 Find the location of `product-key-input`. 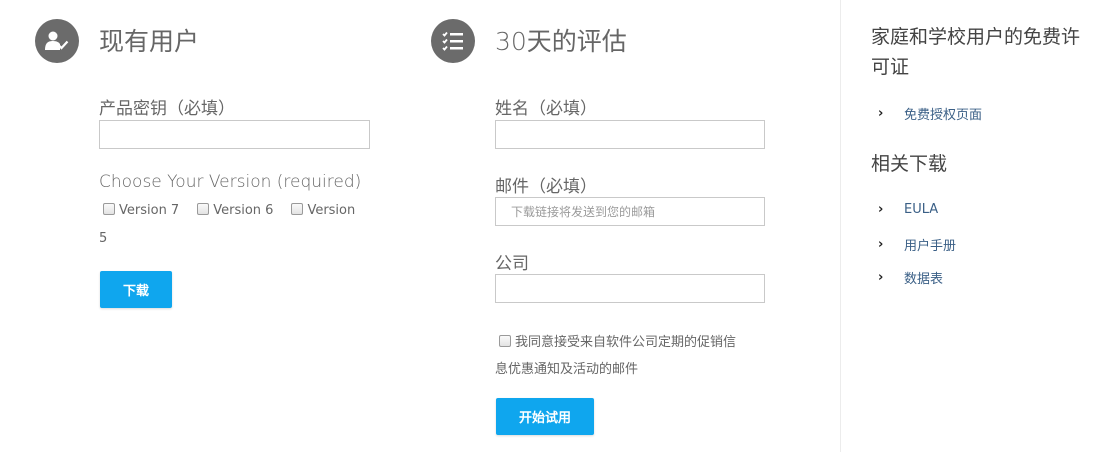

product-key-input is located at coordinates (234, 134).